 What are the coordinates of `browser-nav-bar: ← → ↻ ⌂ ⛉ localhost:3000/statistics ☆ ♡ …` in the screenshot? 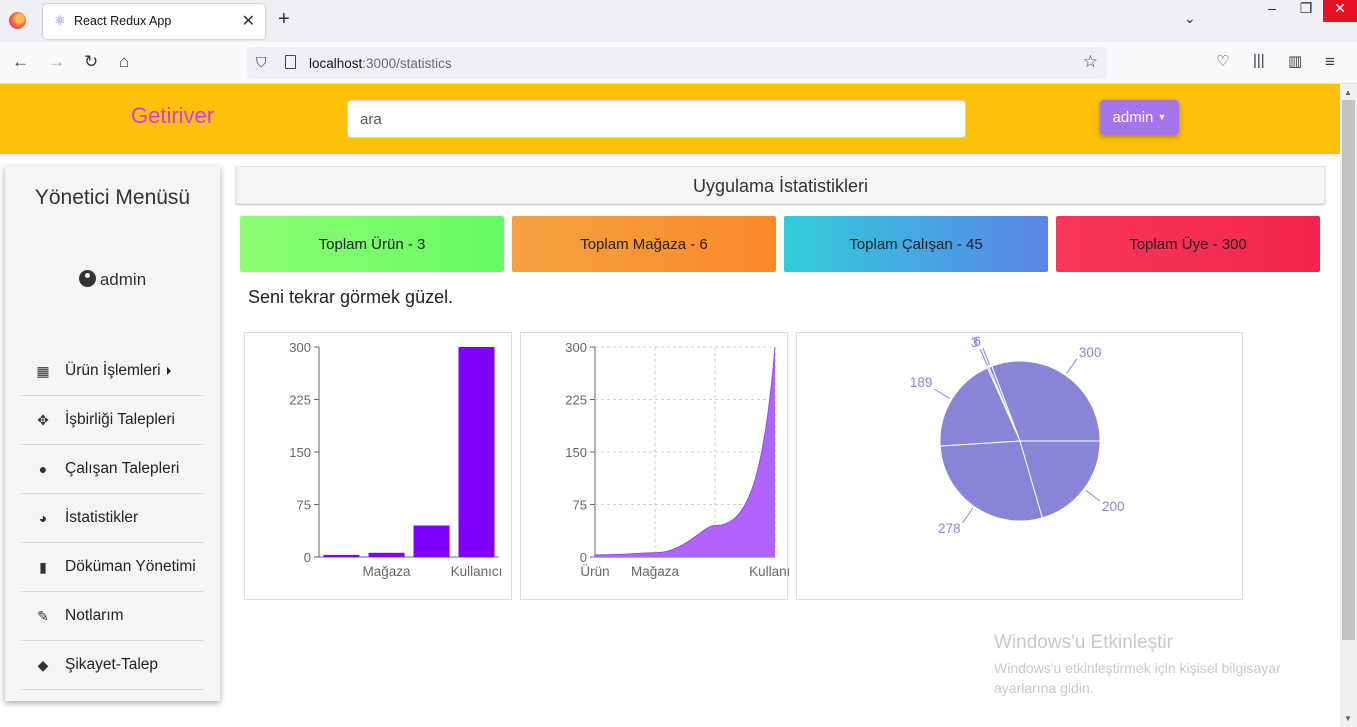 It's located at (678, 63).